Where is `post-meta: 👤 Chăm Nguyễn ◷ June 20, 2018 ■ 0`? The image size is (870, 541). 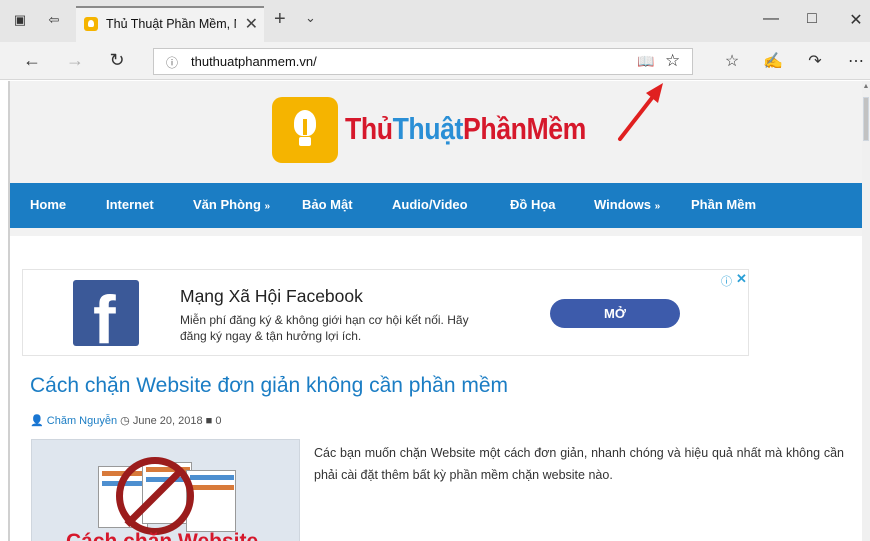 post-meta: 👤 Chăm Nguyễn ◷ June 20, 2018 ■ 0 is located at coordinates (125, 420).